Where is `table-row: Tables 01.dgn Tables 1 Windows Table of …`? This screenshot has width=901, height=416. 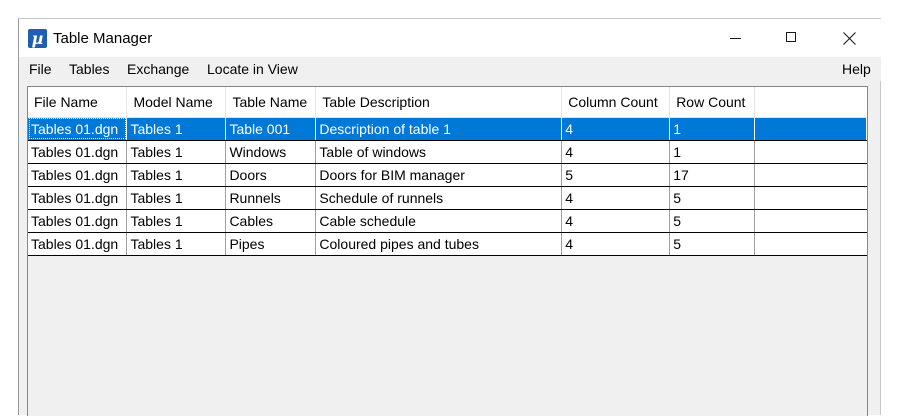 table-row: Tables 01.dgn Tables 1 Windows Table of … is located at coordinates (447, 152).